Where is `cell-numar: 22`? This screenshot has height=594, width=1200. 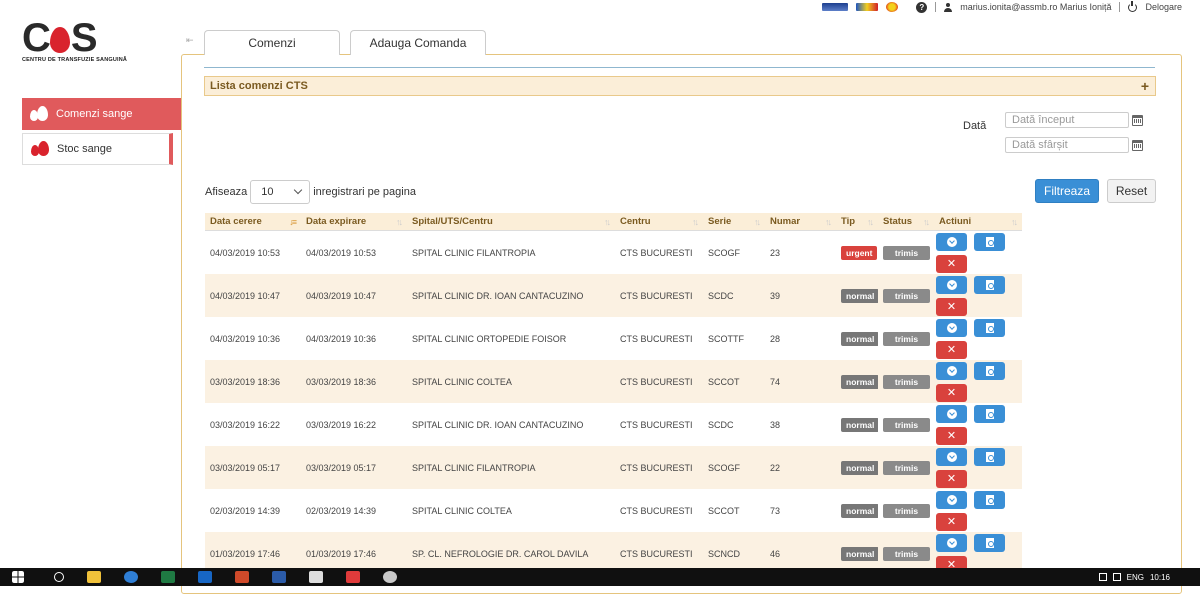 cell-numar: 22 is located at coordinates (775, 467).